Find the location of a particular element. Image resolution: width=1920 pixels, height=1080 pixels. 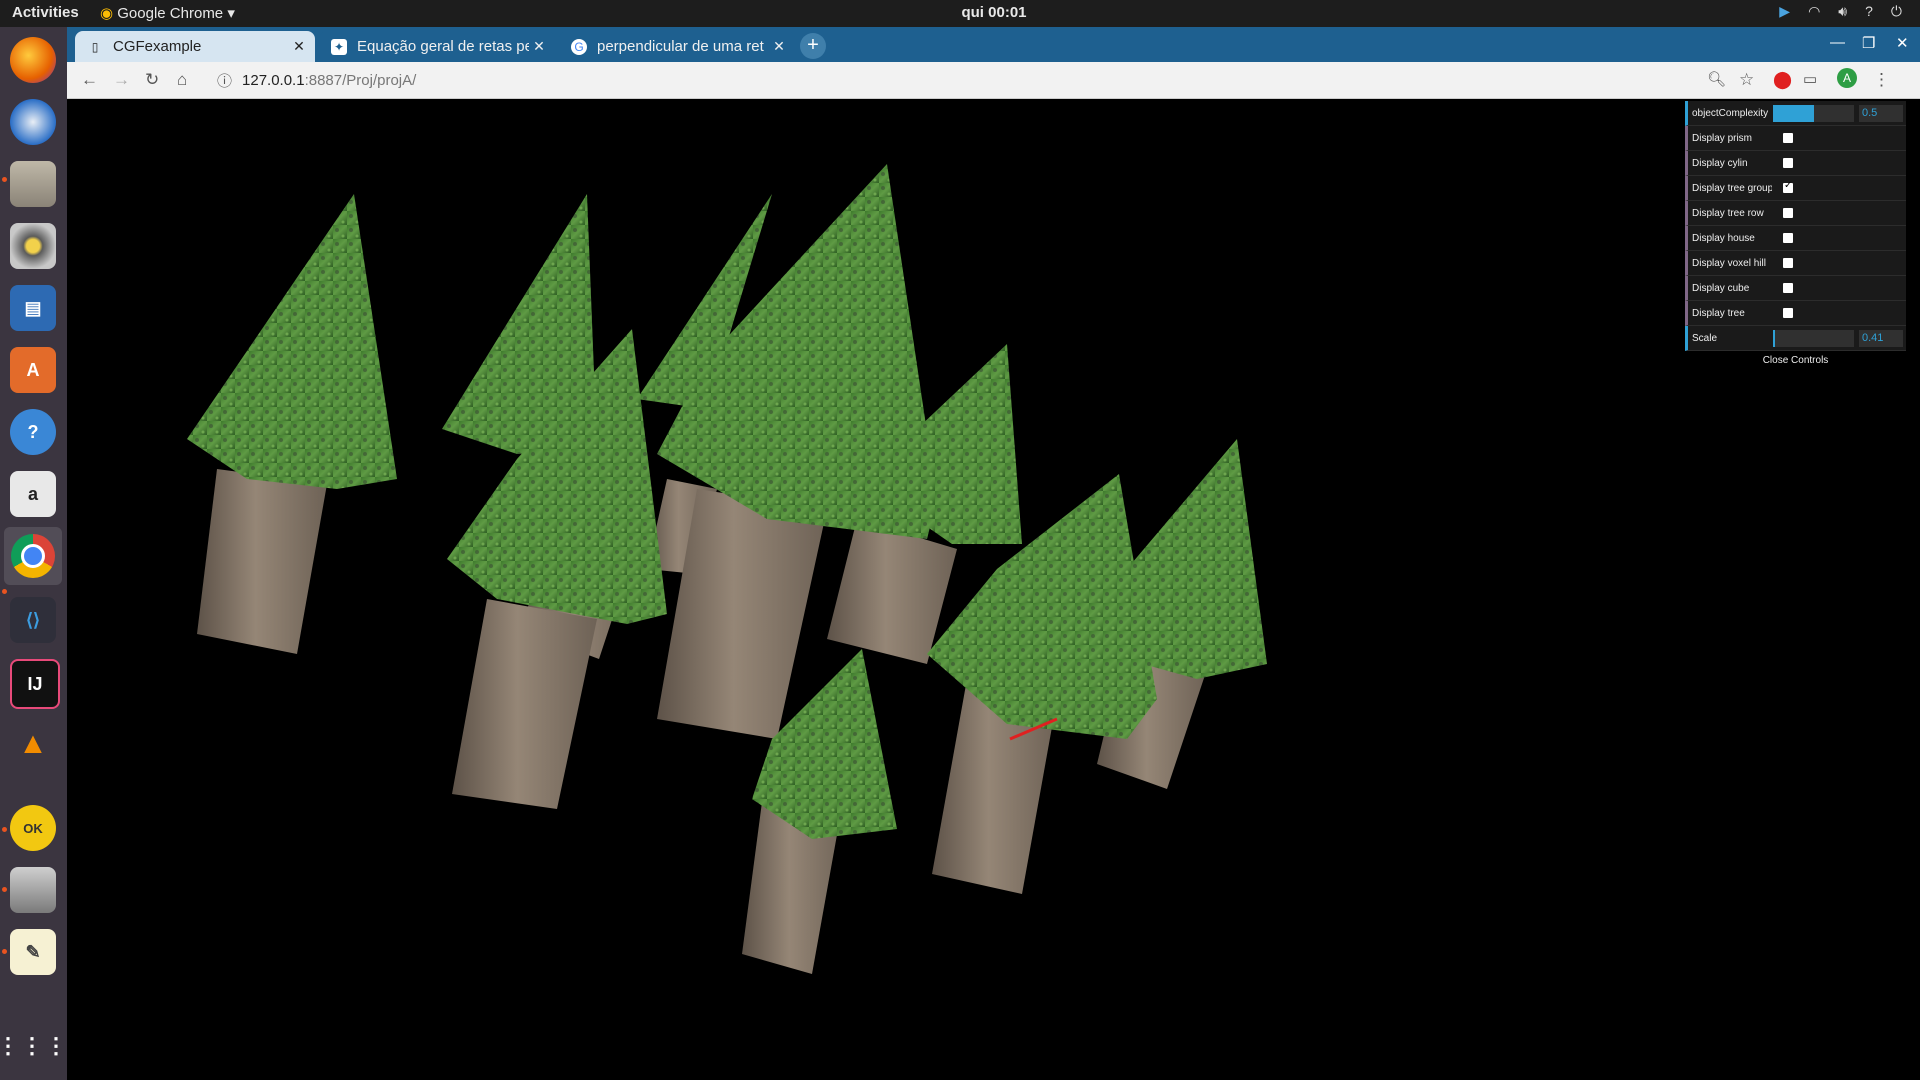

chrome-logo-icon is located at coordinates (33, 556).